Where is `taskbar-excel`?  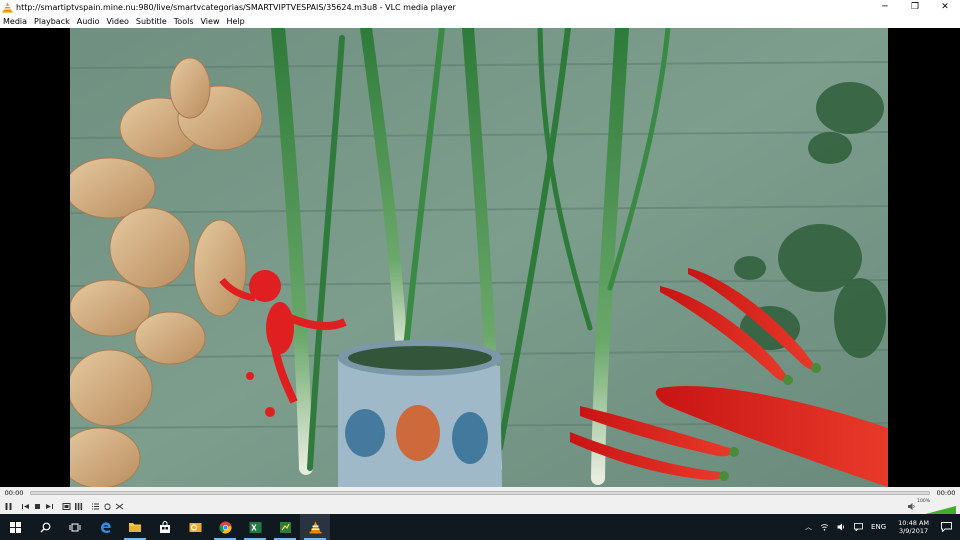
taskbar-excel is located at coordinates (255, 527).